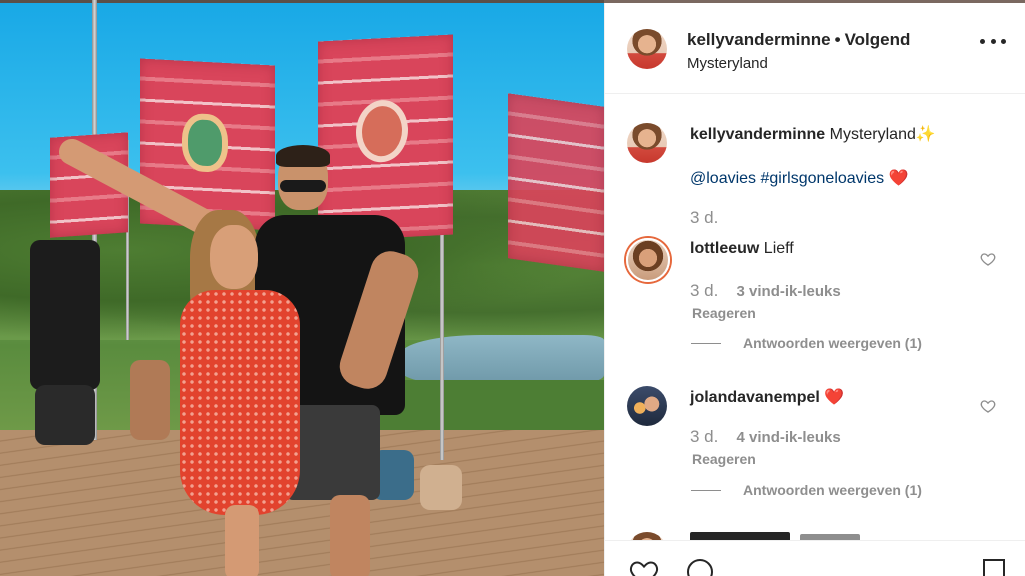 Image resolution: width=1025 pixels, height=576 pixels. Describe the element at coordinates (723, 178) in the screenshot. I see `mention-link: @loavies` at that location.